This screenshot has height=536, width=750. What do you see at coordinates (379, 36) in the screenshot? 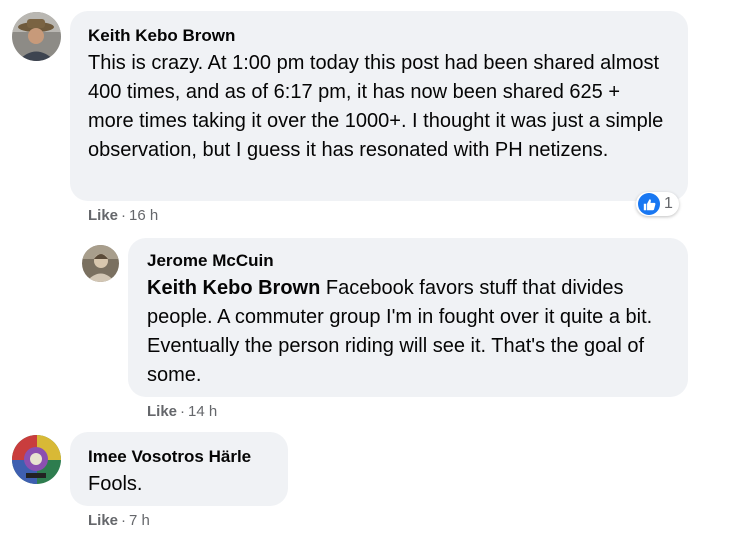
I see `comment-author: Keith Kebo Brown` at bounding box center [379, 36].